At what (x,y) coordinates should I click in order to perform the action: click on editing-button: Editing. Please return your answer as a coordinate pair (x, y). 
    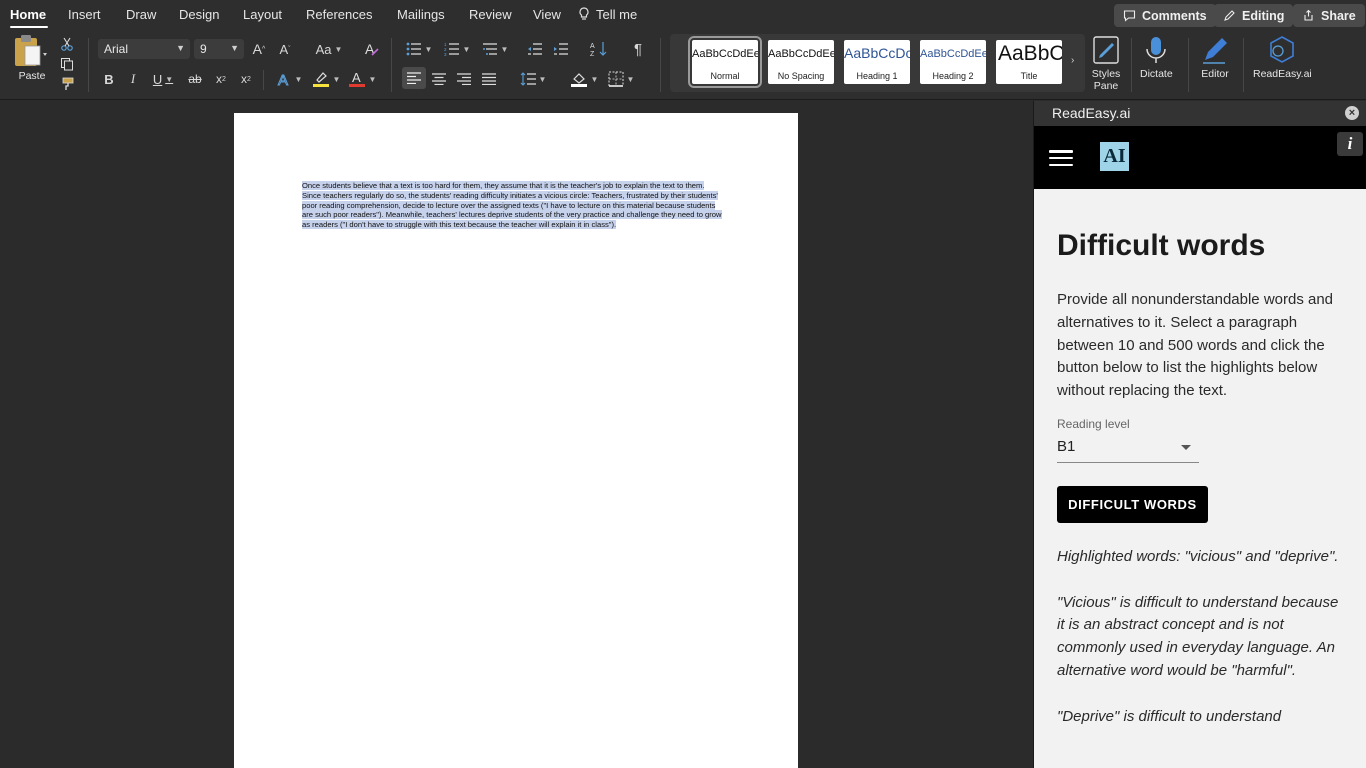
    Looking at the image, I should click on (1254, 15).